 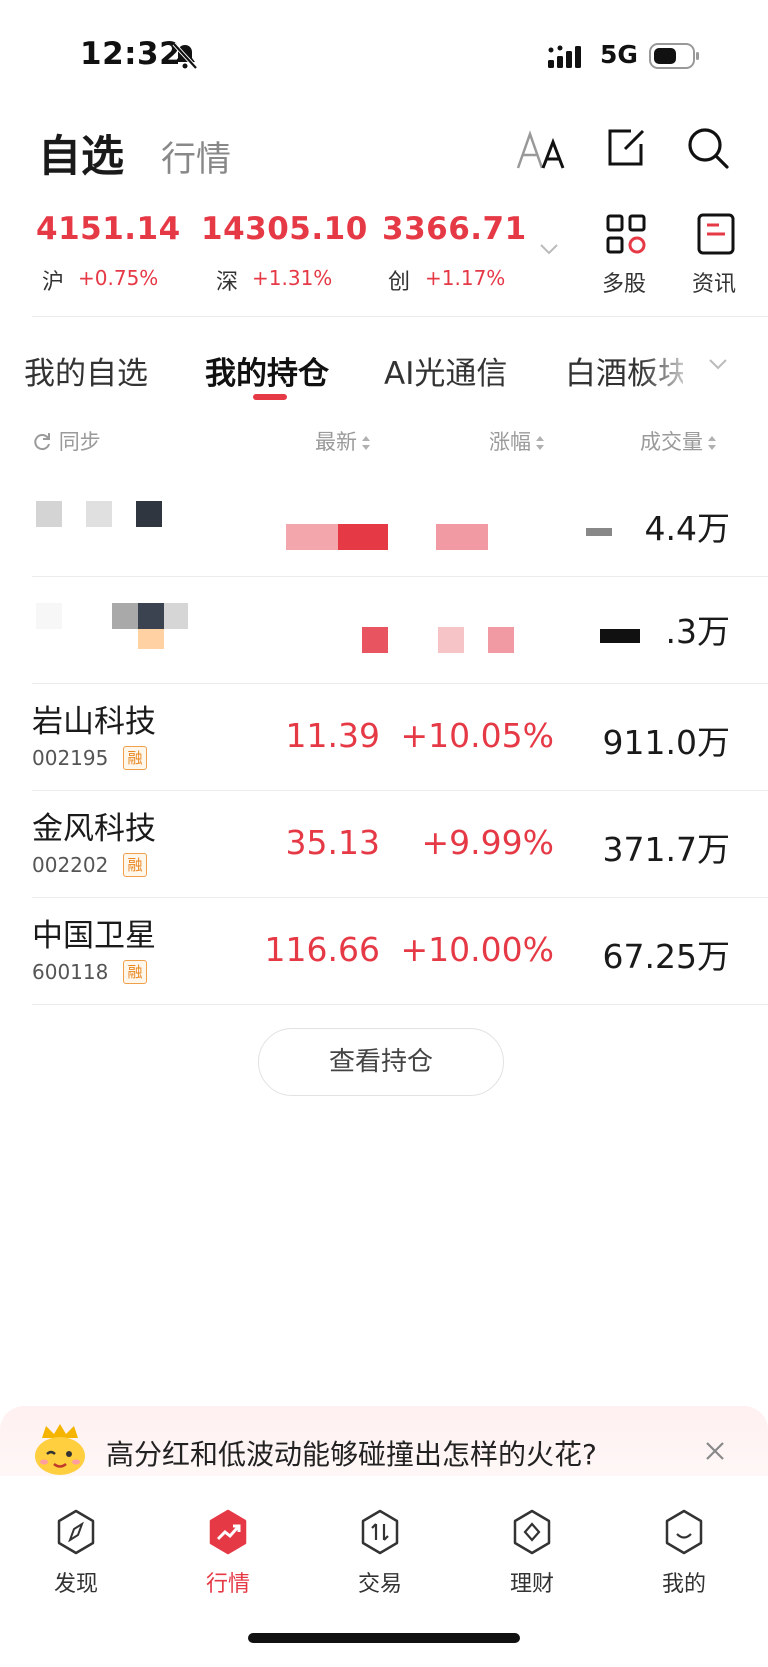 What do you see at coordinates (510, 442) in the screenshot?
I see `change-header: 涨幅` at bounding box center [510, 442].